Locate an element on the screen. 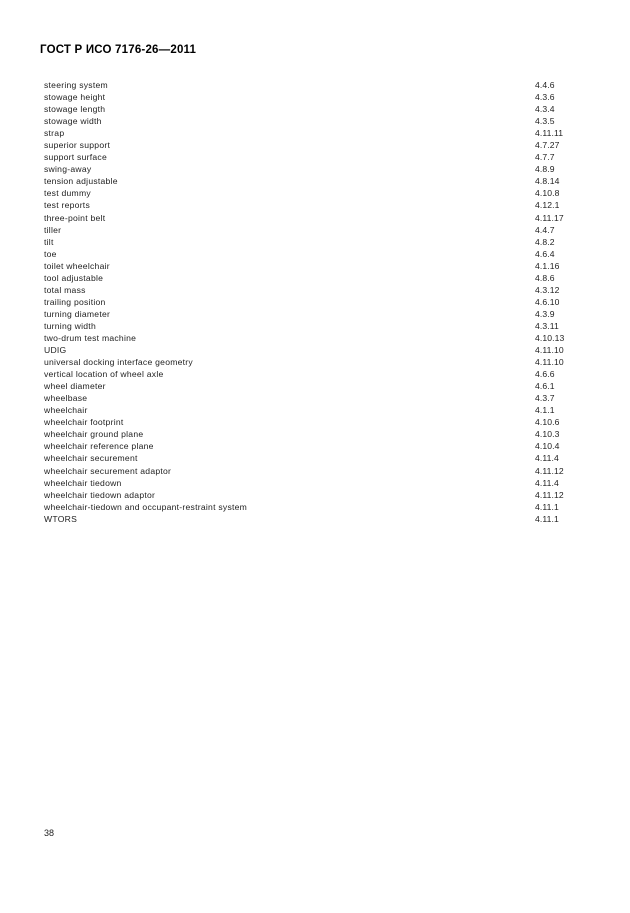 The height and width of the screenshot is (913, 630). index-entry-term: support surface is located at coordinates (75, 157).